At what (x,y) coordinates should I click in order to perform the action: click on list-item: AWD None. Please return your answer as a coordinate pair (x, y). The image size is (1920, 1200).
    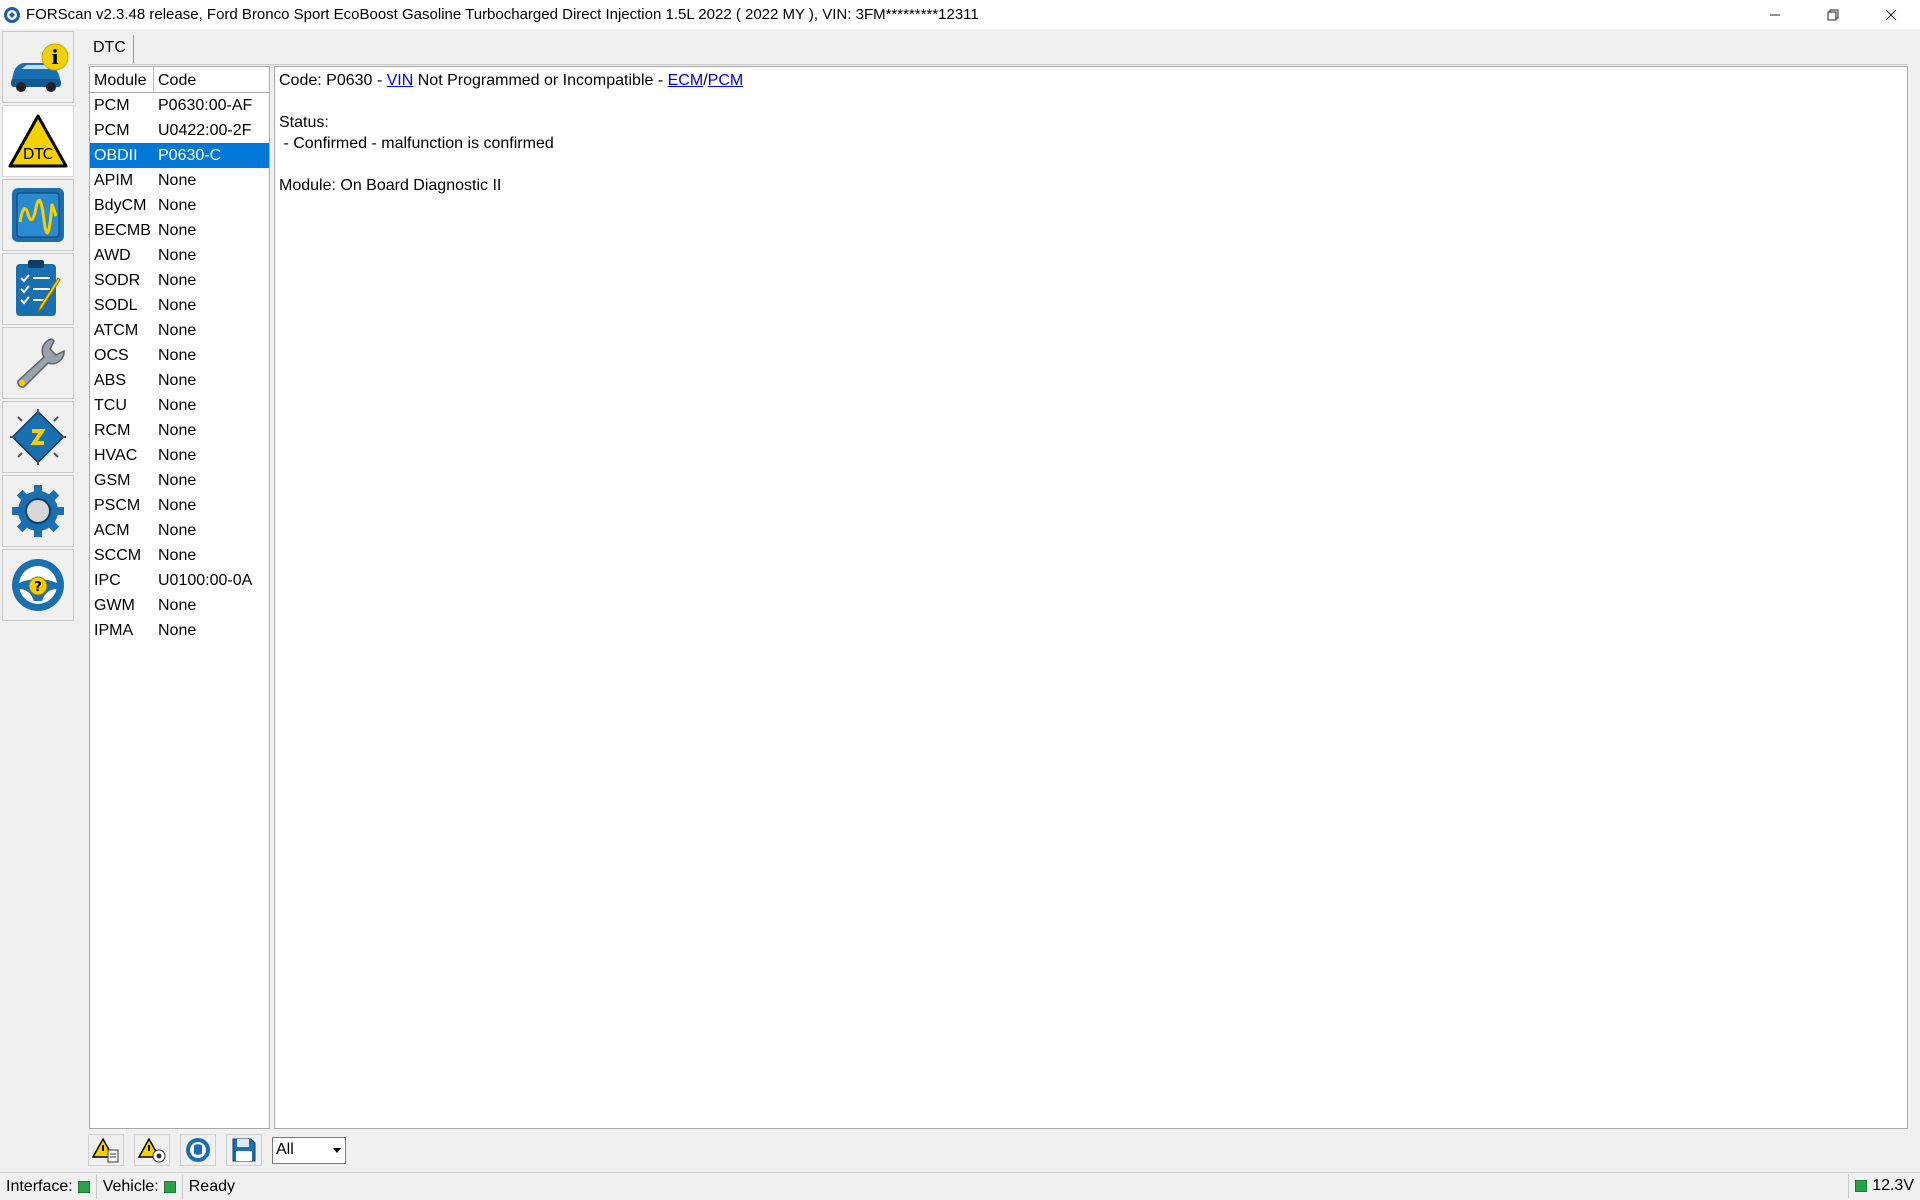
    Looking at the image, I should click on (179, 255).